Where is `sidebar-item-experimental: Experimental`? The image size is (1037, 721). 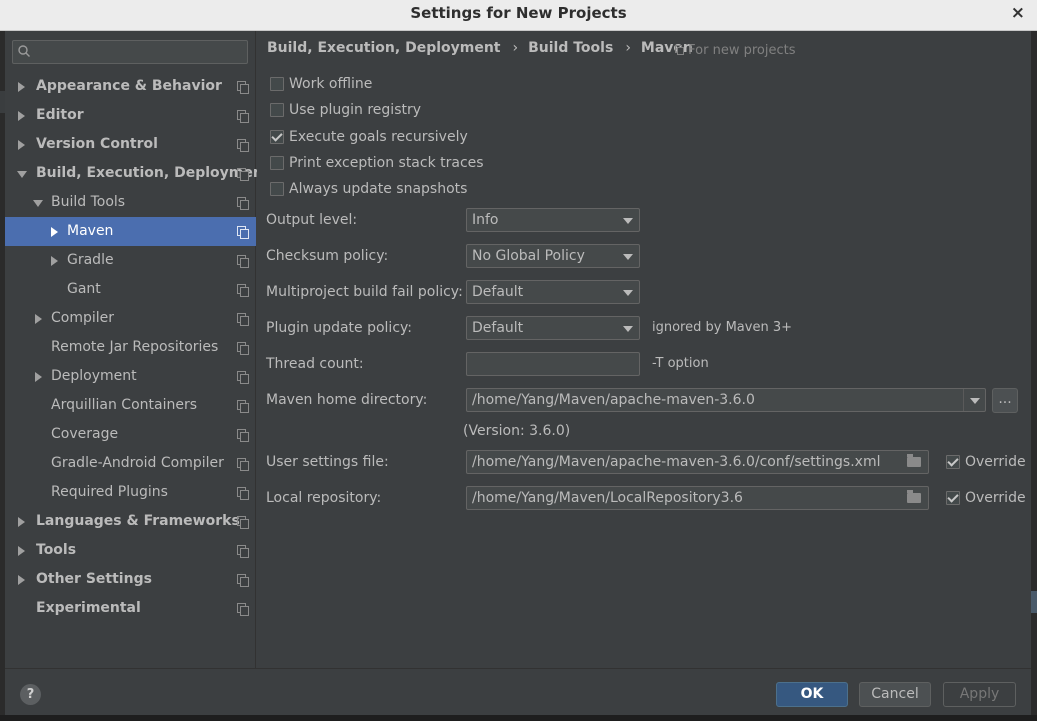
sidebar-item-experimental: Experimental is located at coordinates (130, 608).